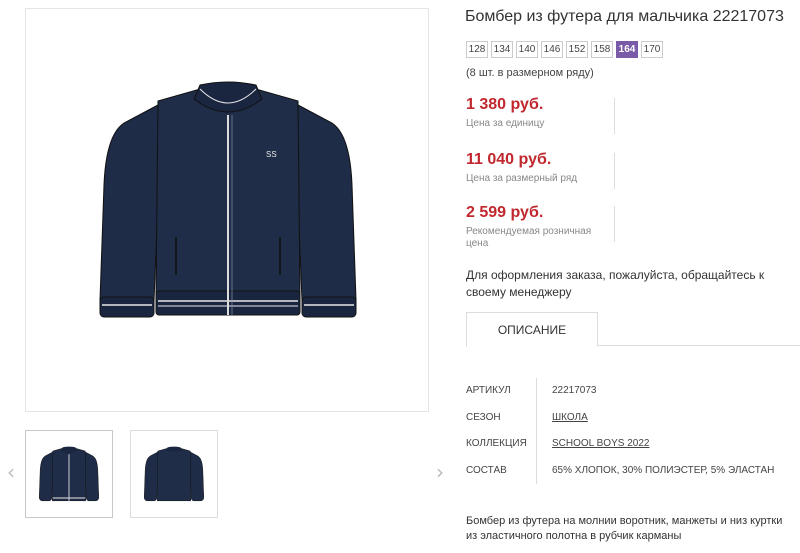  What do you see at coordinates (522, 178) in the screenshot?
I see `price-caption: Цена за размерный ряд` at bounding box center [522, 178].